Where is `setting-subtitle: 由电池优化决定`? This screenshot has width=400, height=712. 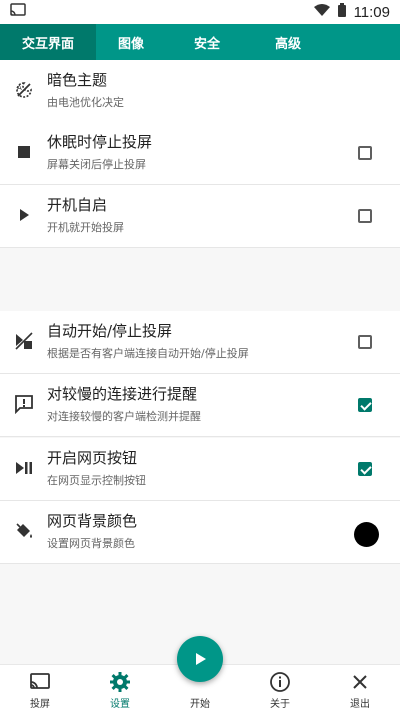 setting-subtitle: 由电池优化决定 is located at coordinates (85, 102).